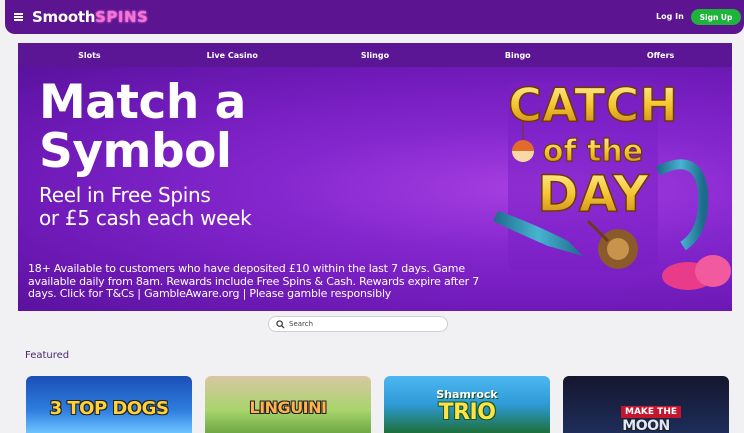 The image size is (744, 433). What do you see at coordinates (593, 194) in the screenshot?
I see `art-text-day: DAY` at bounding box center [593, 194].